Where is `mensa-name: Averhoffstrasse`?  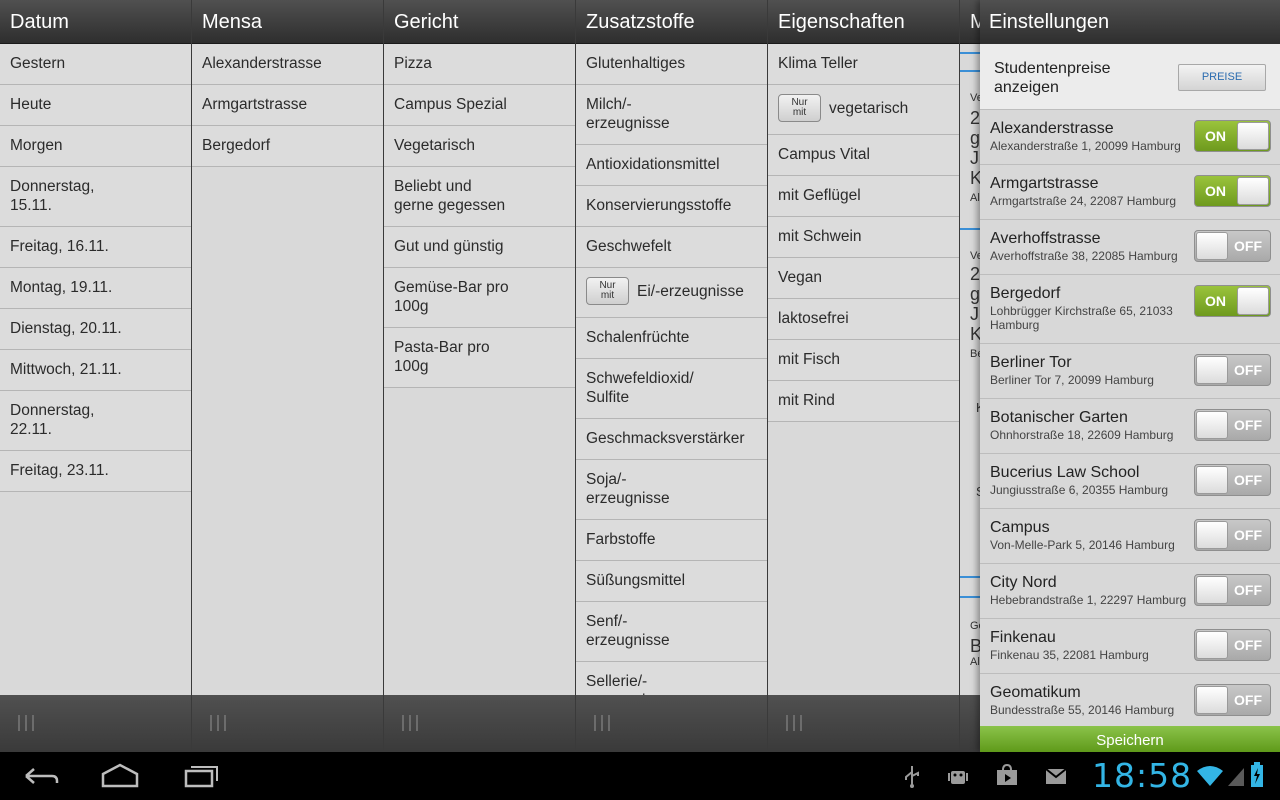
mensa-name: Averhoffstrasse is located at coordinates (1045, 238).